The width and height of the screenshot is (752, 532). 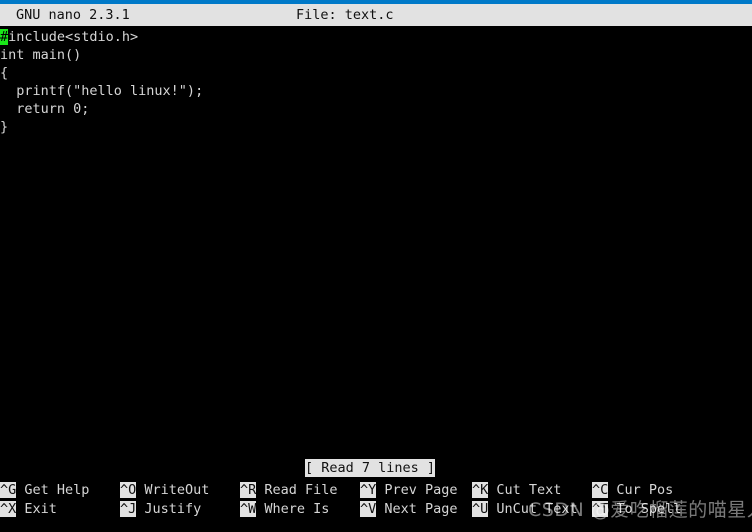 I want to click on shortcut-label: Cut Text, so click(x=525, y=490).